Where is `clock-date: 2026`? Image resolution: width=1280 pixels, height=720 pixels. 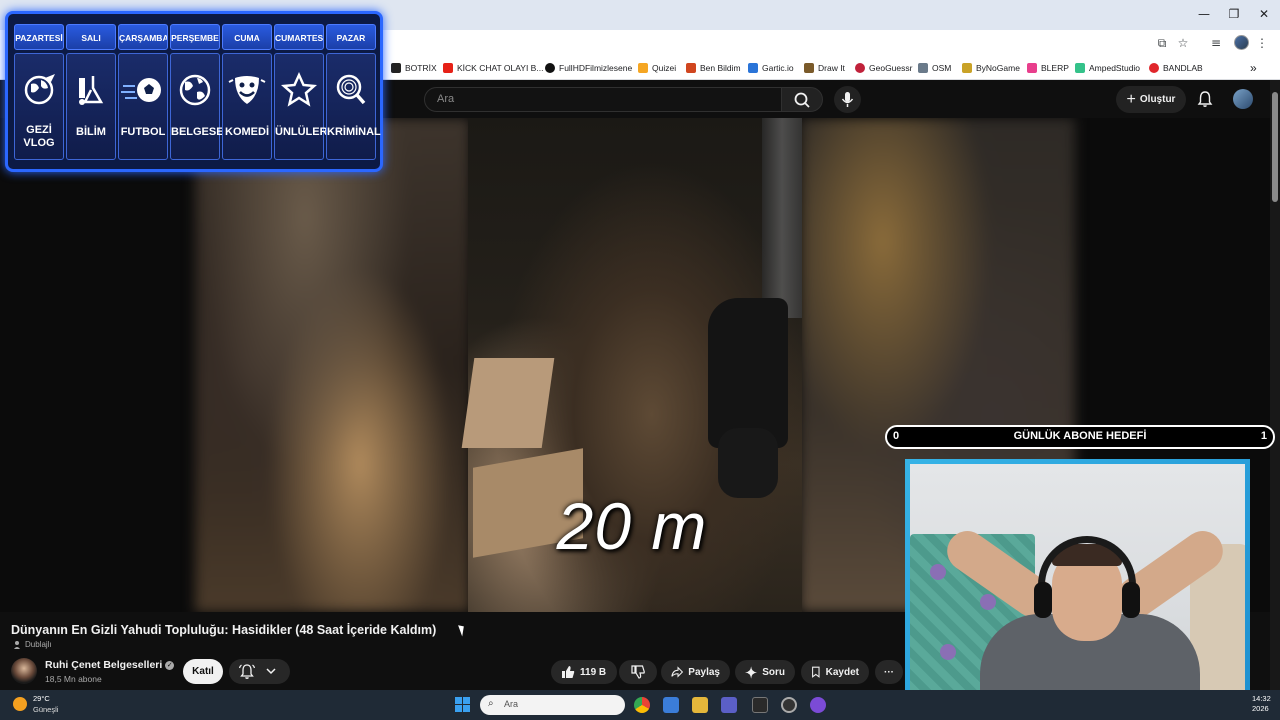
clock-date: 2026 is located at coordinates (1260, 708).